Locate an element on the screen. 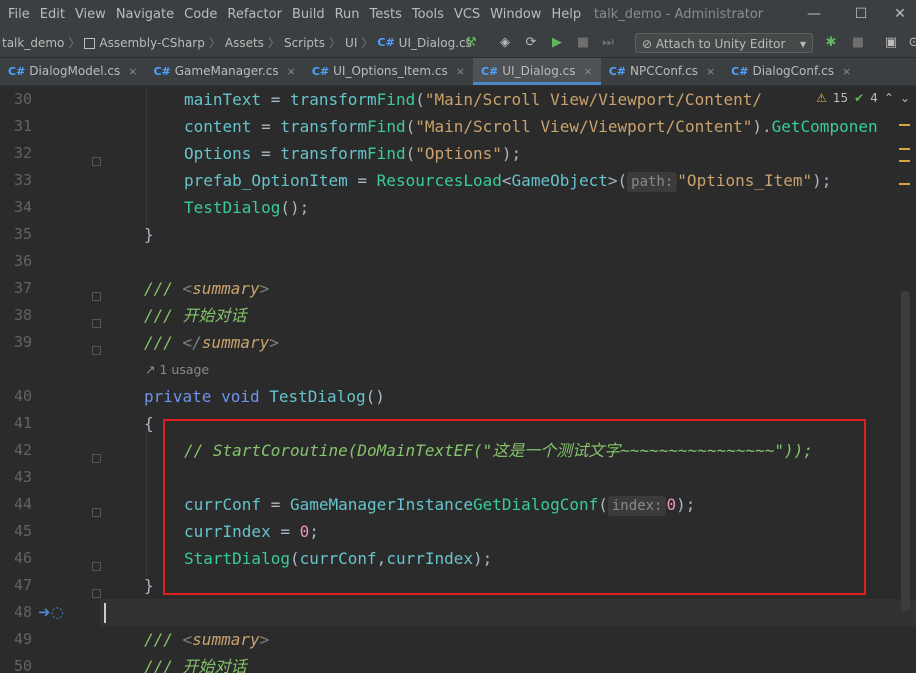 Image resolution: width=916 pixels, height=673 pixels. attach-icon: ⊘ is located at coordinates (649, 44).